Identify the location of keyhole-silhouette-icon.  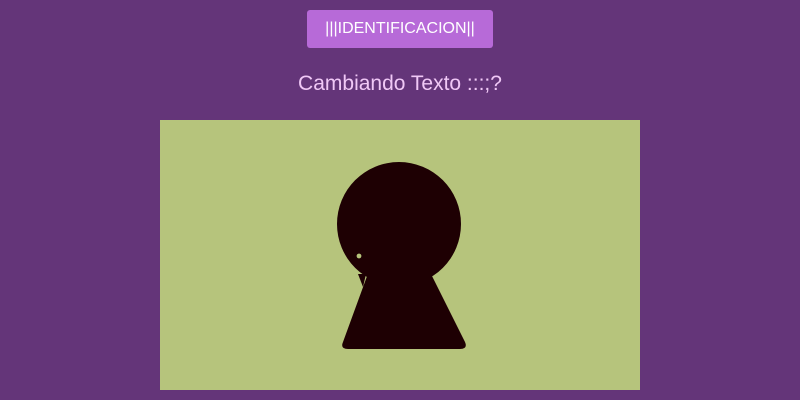
(401, 255).